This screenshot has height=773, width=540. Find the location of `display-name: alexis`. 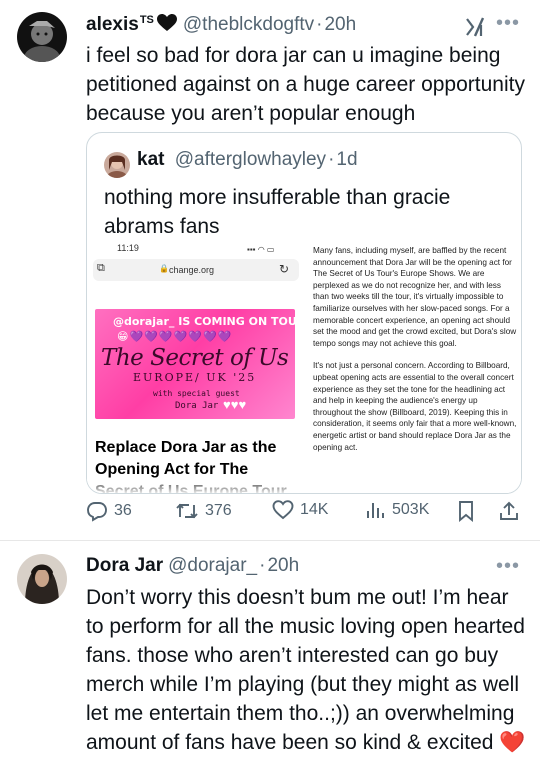

display-name: alexis is located at coordinates (112, 25).